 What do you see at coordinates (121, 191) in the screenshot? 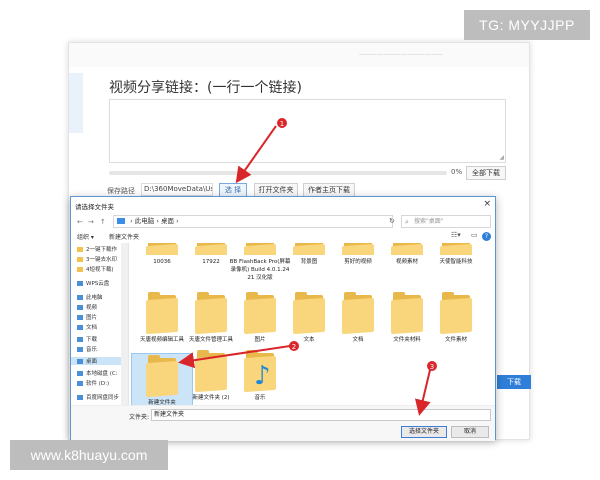
I see `save-path-label: 保存路径` at bounding box center [121, 191].